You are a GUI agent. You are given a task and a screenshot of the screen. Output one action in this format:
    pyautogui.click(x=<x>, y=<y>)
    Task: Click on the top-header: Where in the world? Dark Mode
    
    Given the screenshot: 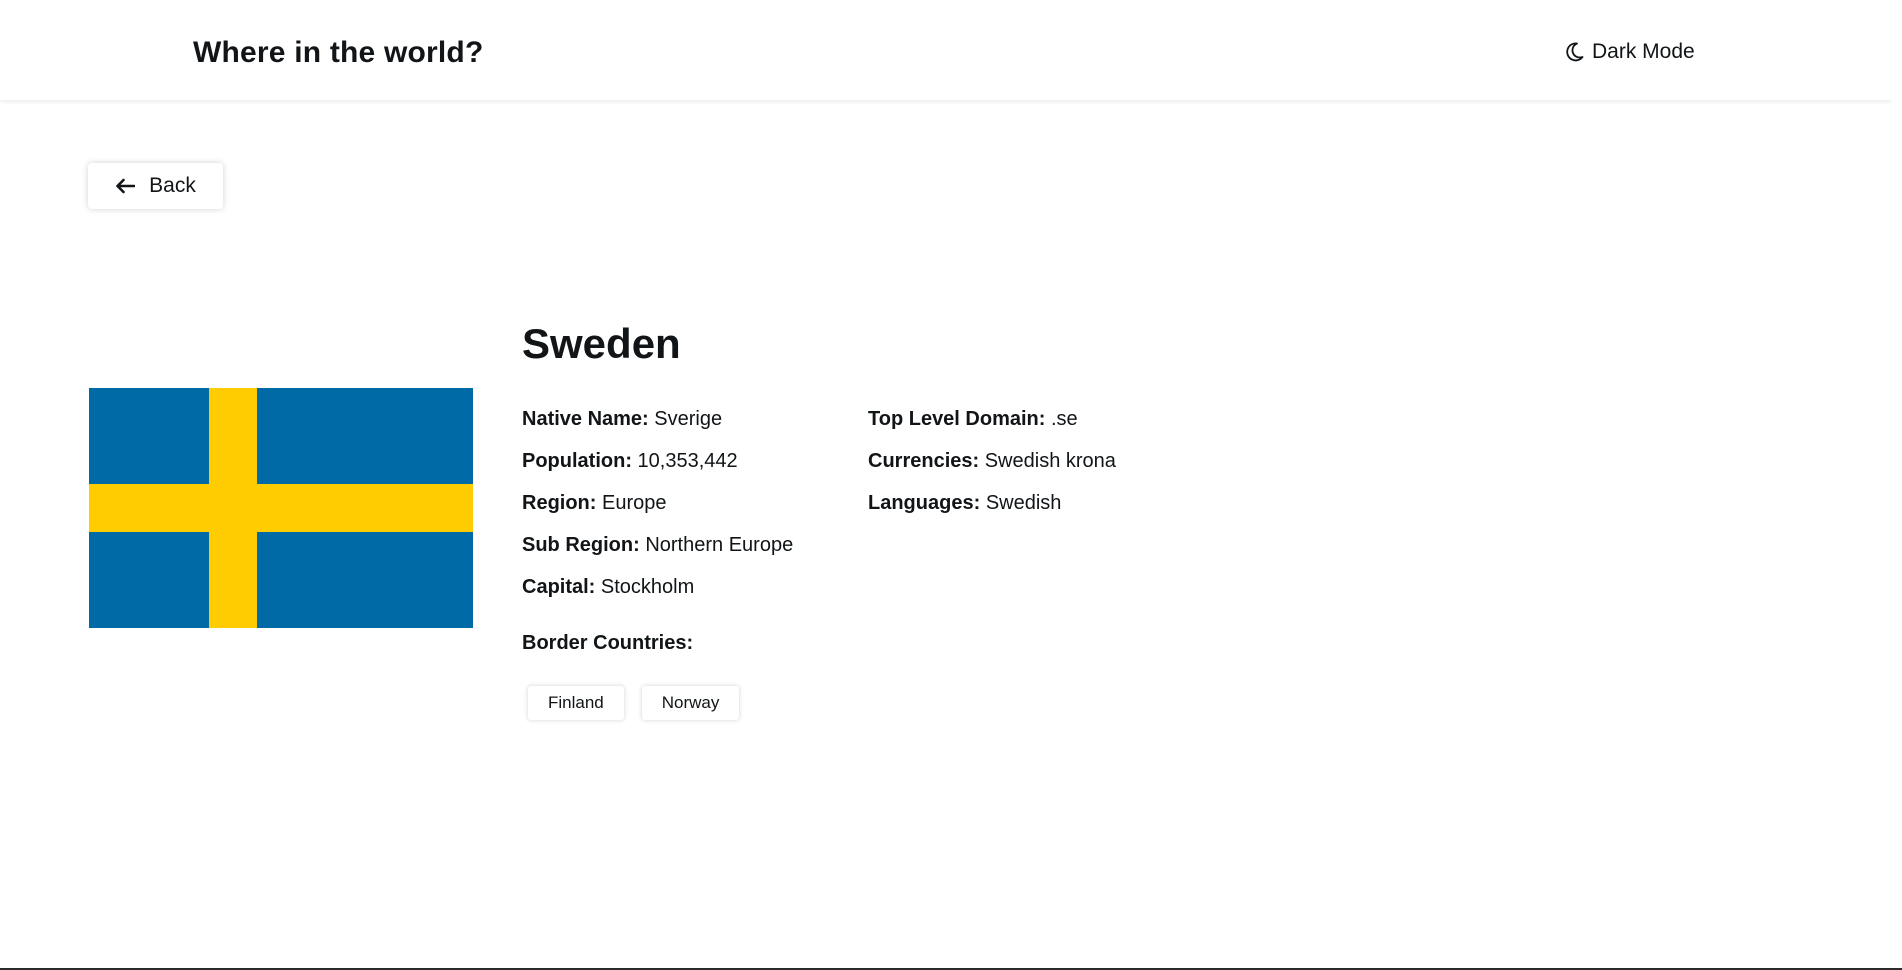 What is the action you would take?
    pyautogui.click(x=946, y=50)
    